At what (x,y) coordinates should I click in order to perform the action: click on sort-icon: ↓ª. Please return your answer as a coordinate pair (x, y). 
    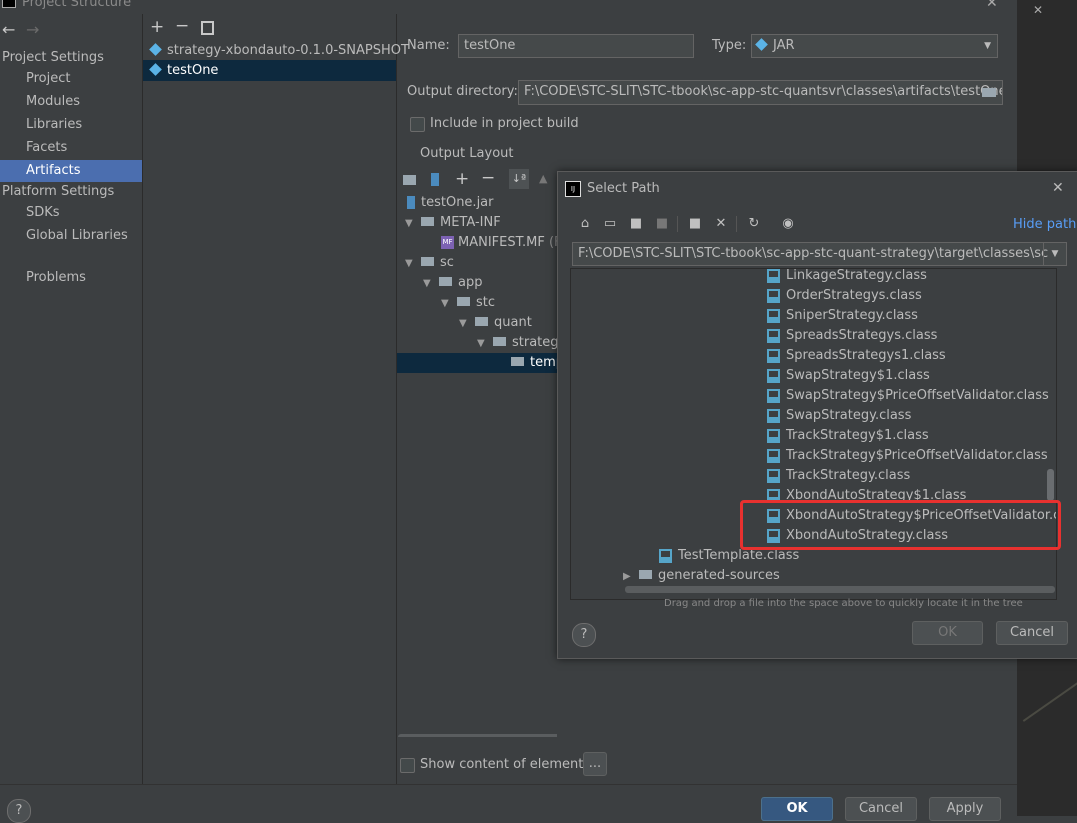
    Looking at the image, I should click on (519, 179).